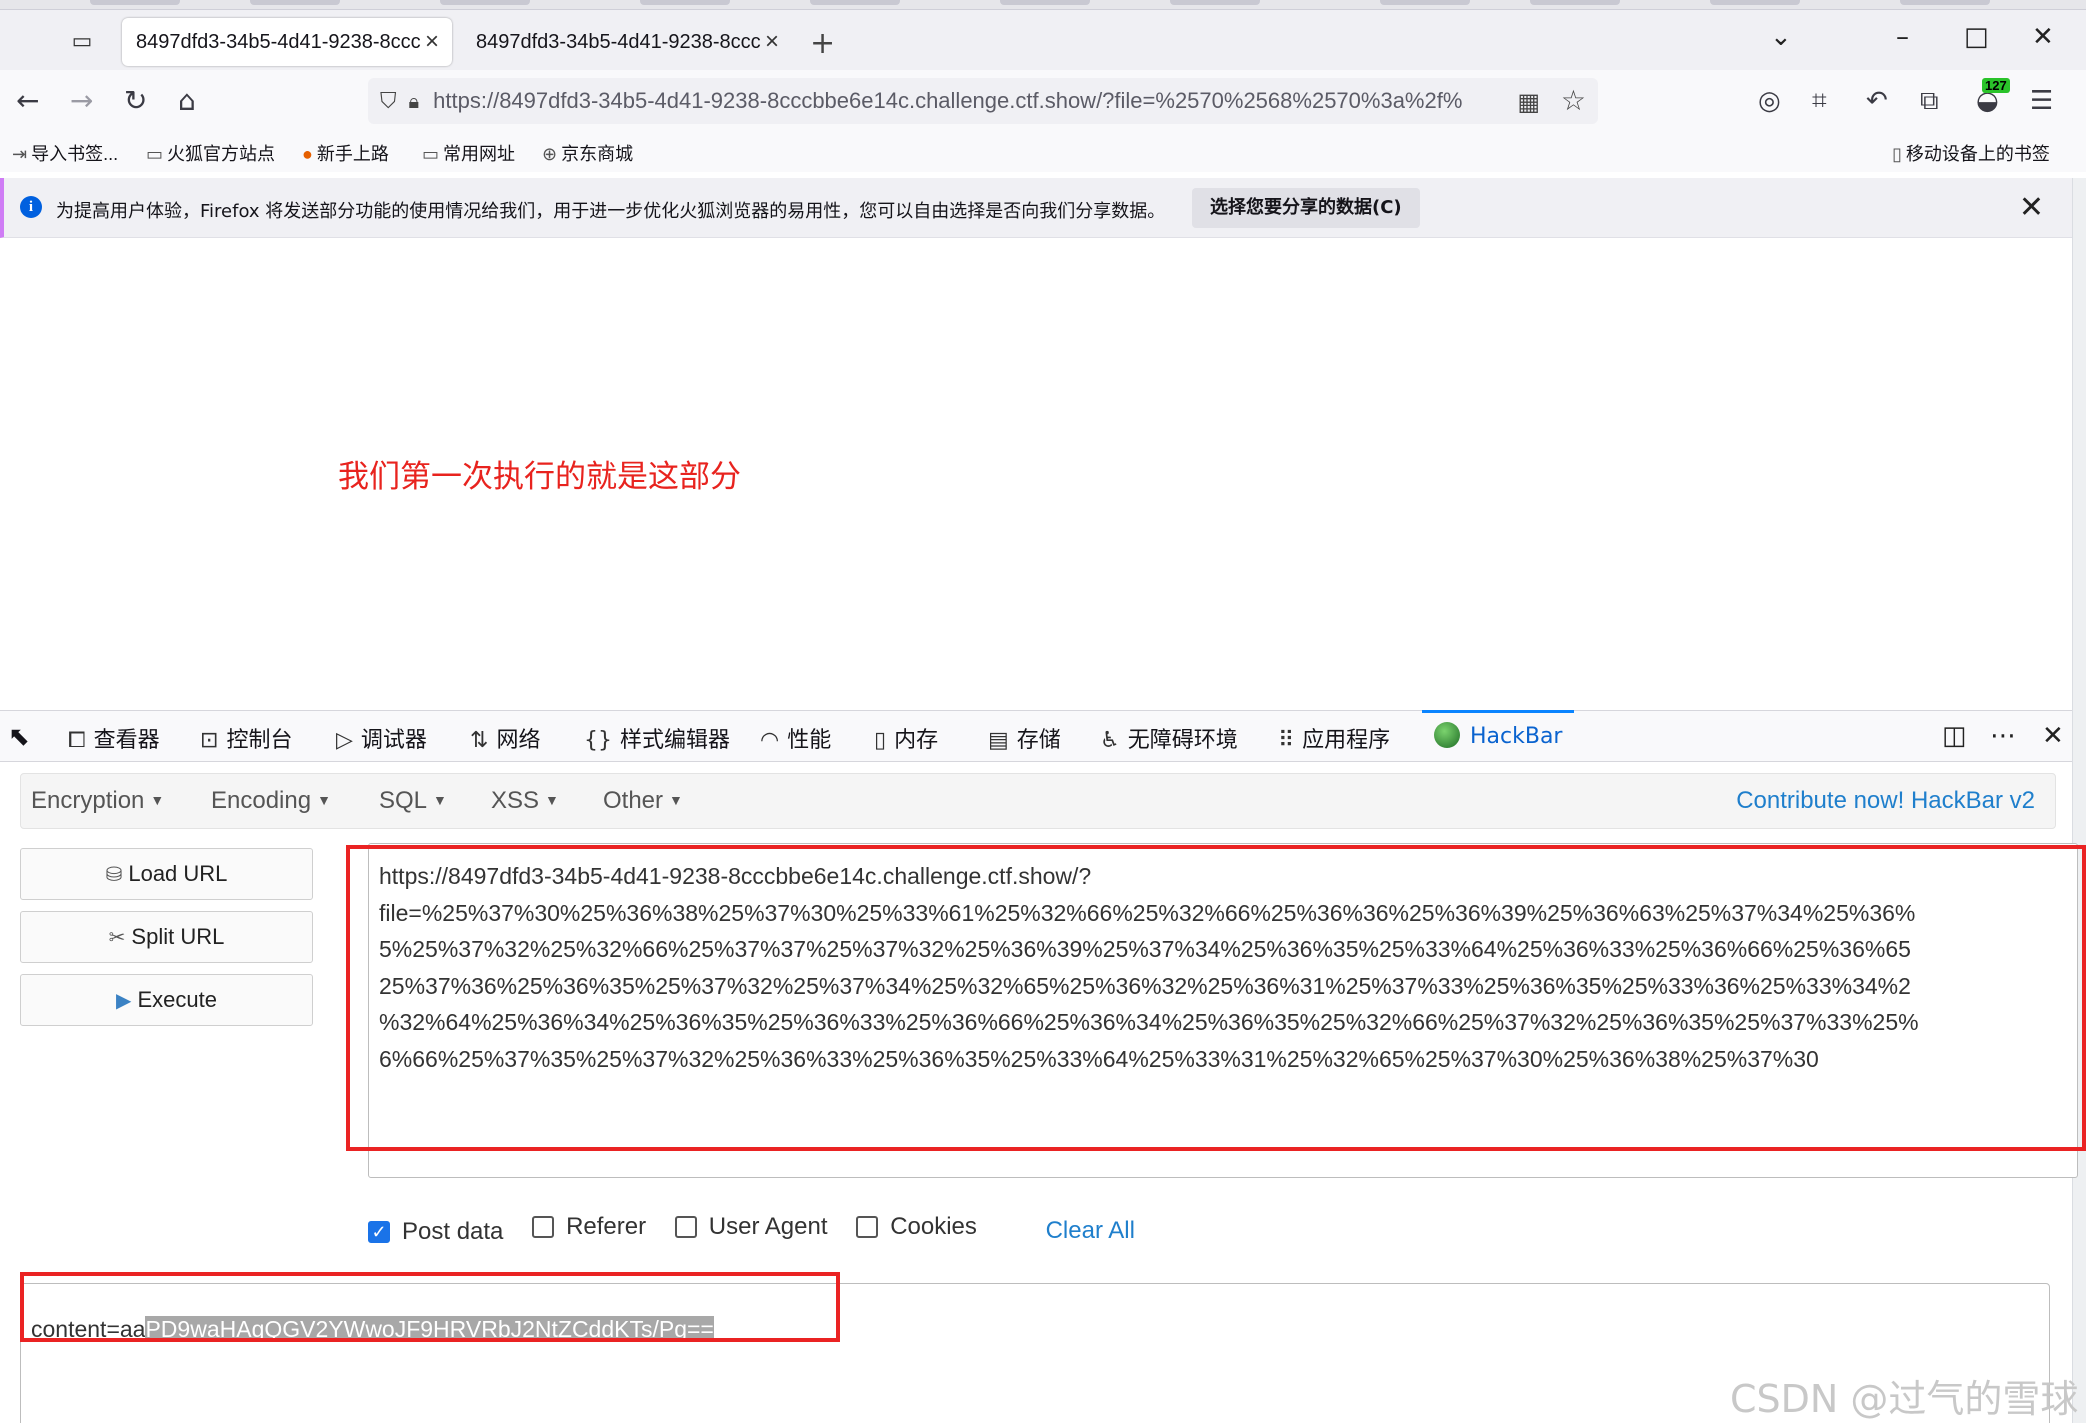  Describe the element at coordinates (2031, 207) in the screenshot. I see `close-icon: ✕` at that location.